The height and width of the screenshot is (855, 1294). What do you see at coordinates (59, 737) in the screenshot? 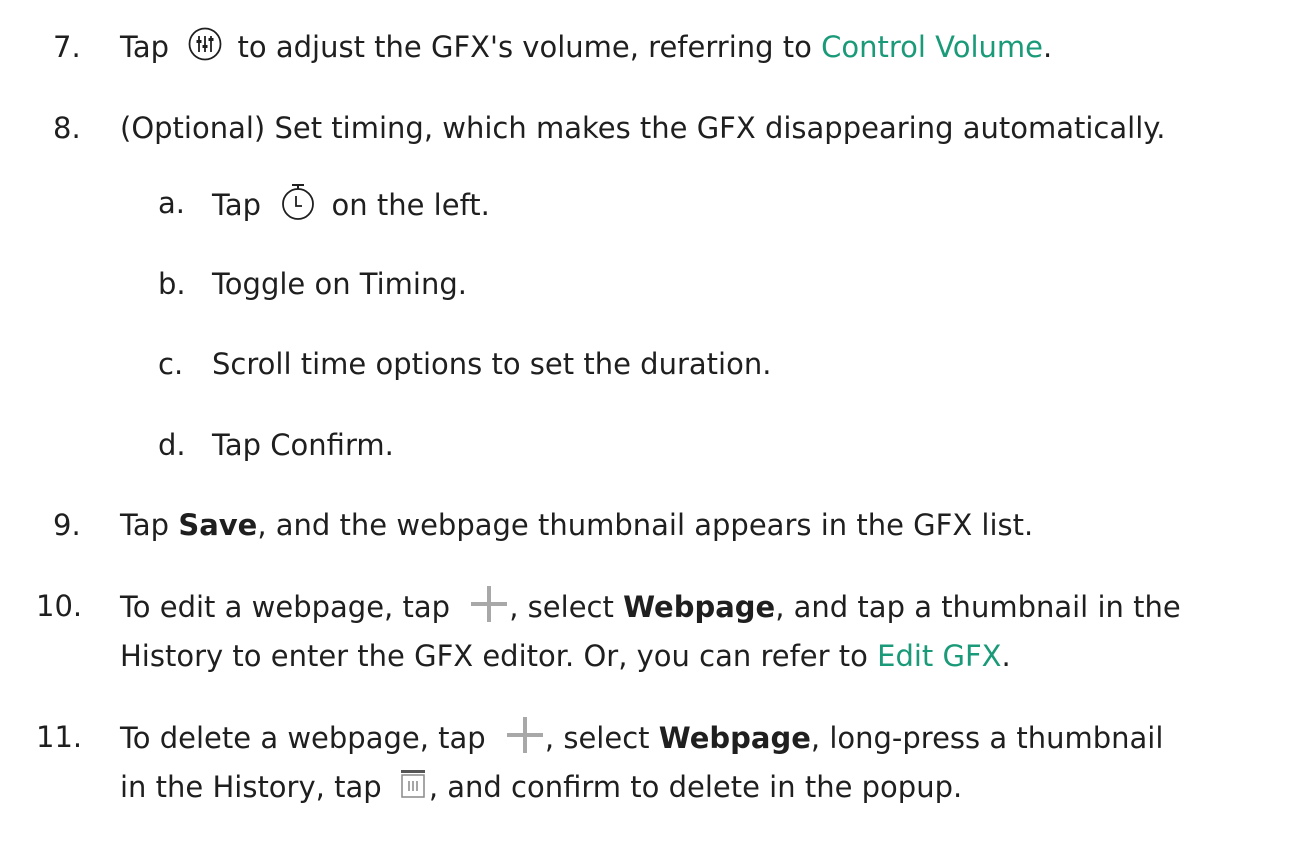
I see `step-number: 11.` at bounding box center [59, 737].